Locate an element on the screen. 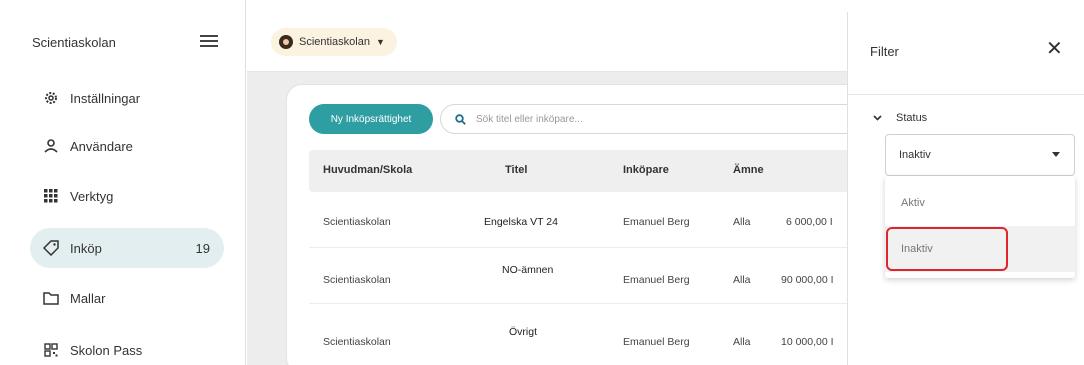 The height and width of the screenshot is (365, 1084). org-switcher: Scientiaskolan ▼ is located at coordinates (334, 42).